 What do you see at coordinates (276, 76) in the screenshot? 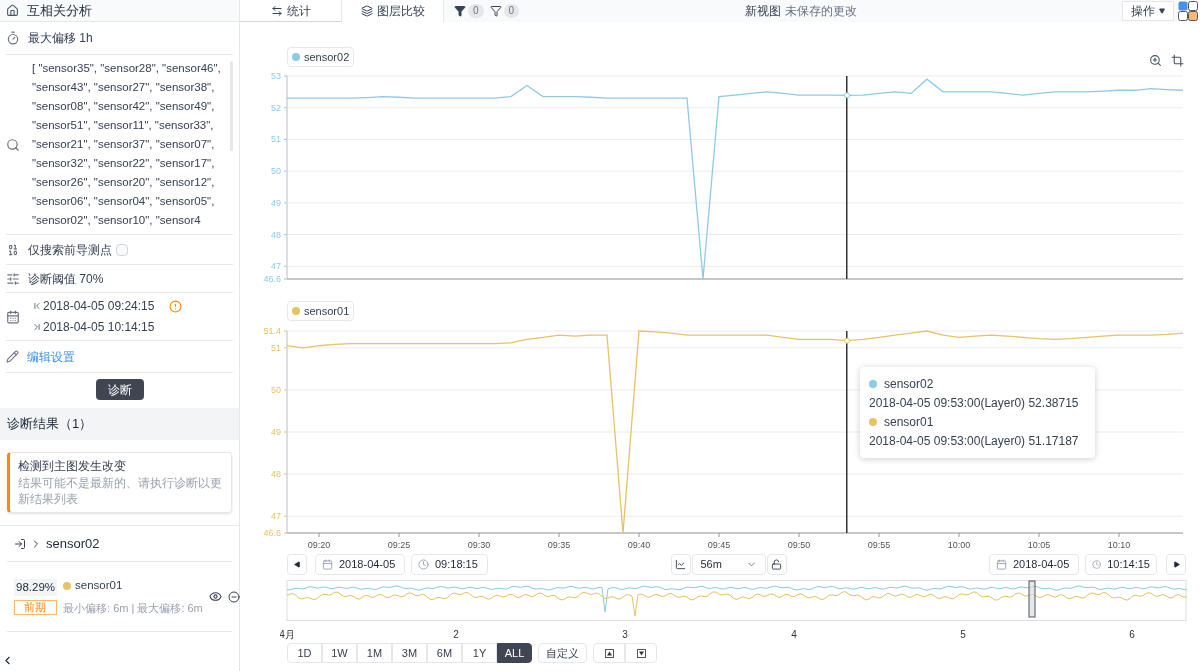
I see `y-axis-label: 53` at bounding box center [276, 76].